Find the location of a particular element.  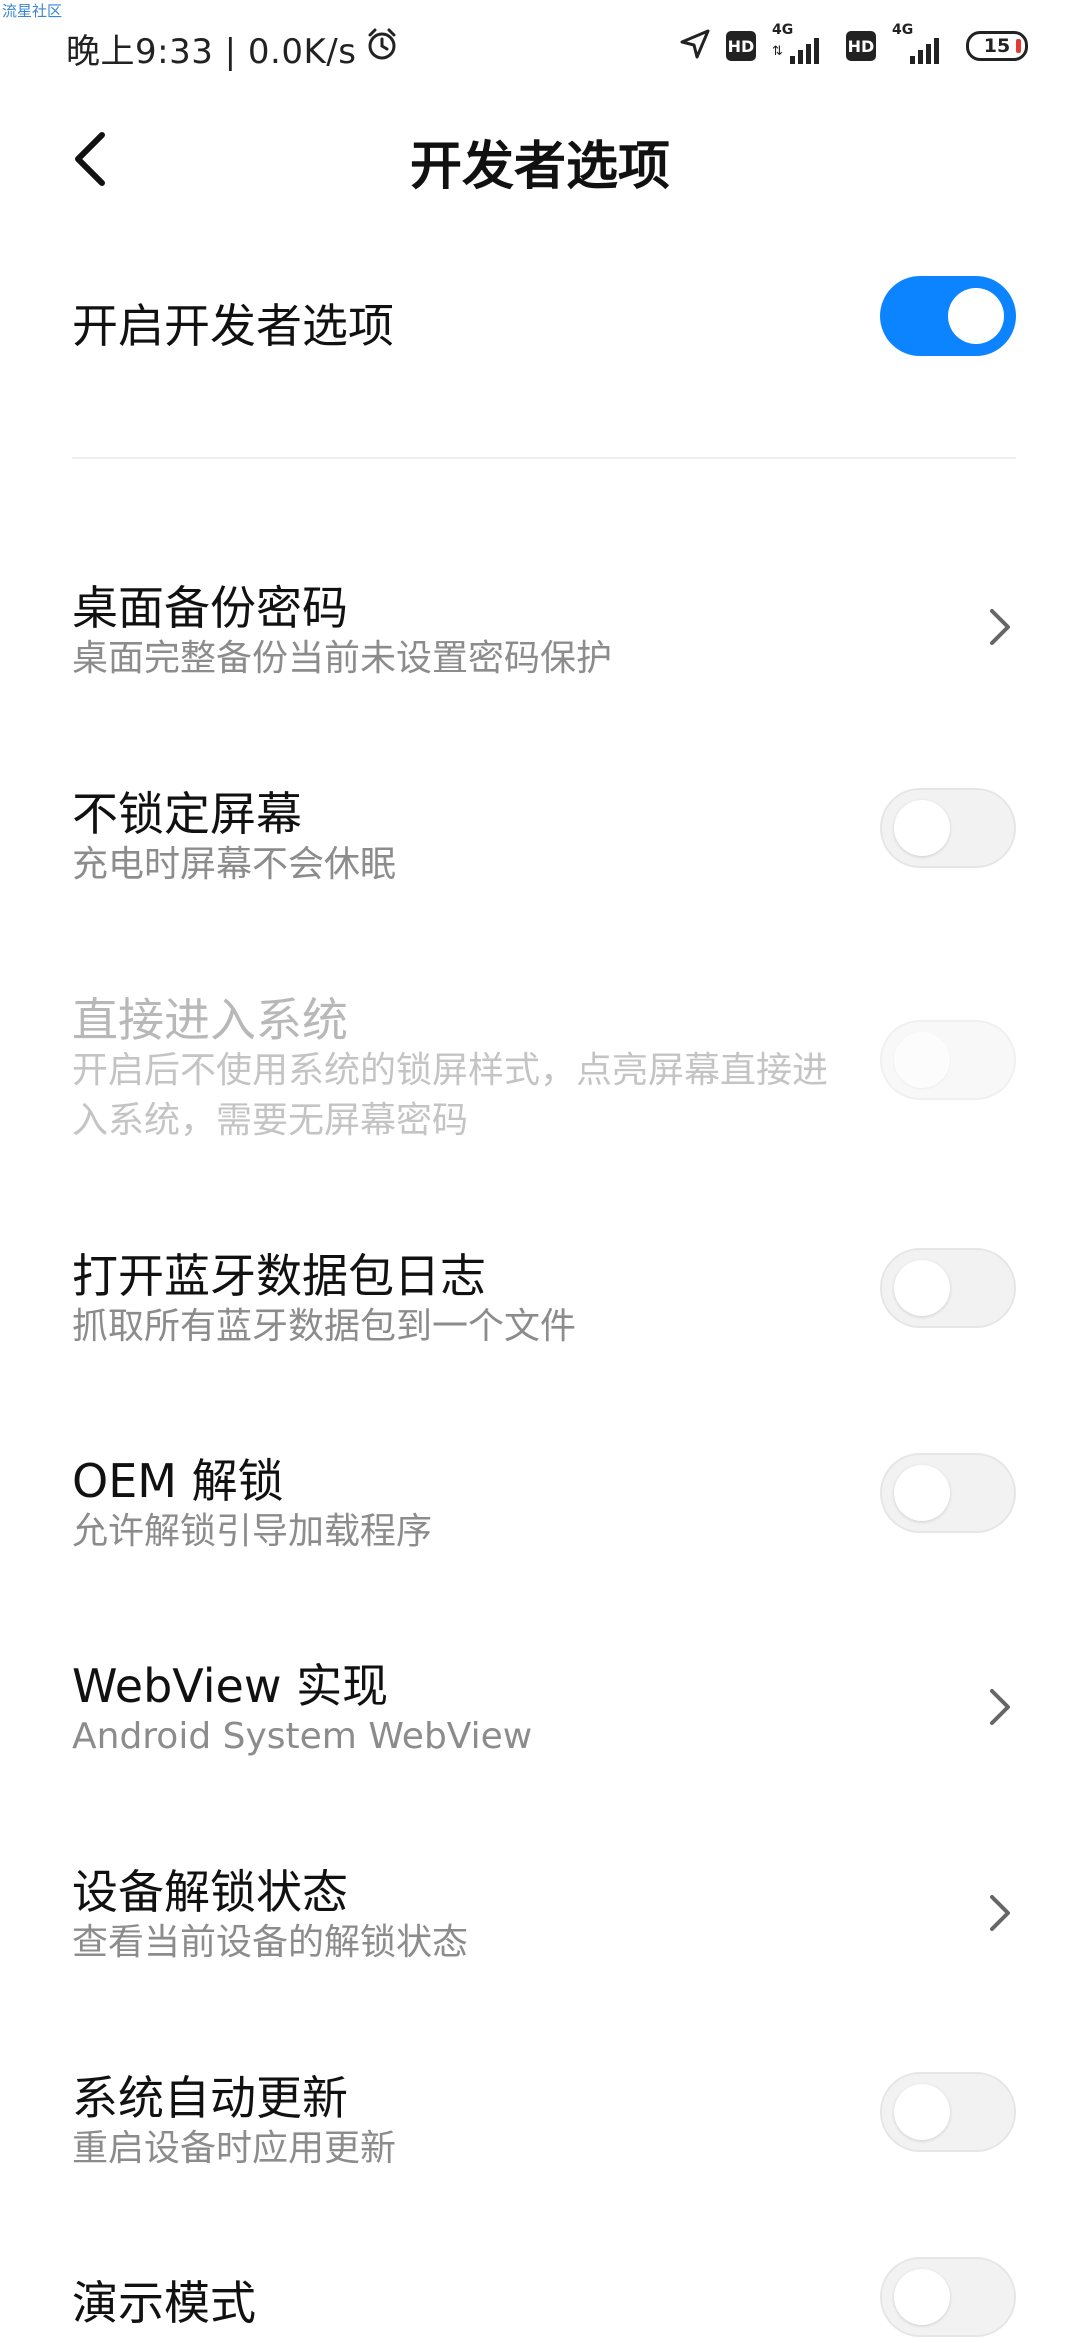

master-toggle-switch is located at coordinates (948, 316).